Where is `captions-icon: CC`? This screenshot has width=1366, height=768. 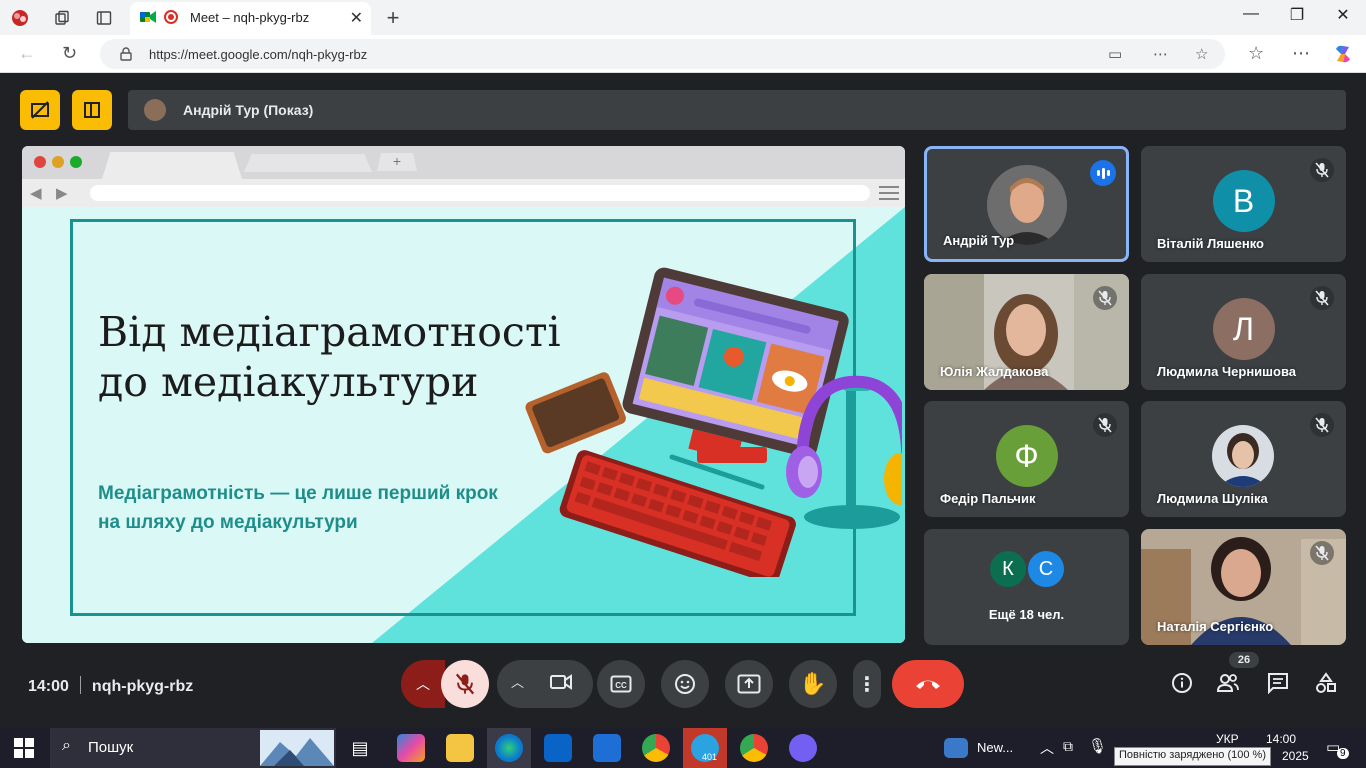
captions-icon: CC is located at coordinates (621, 684).